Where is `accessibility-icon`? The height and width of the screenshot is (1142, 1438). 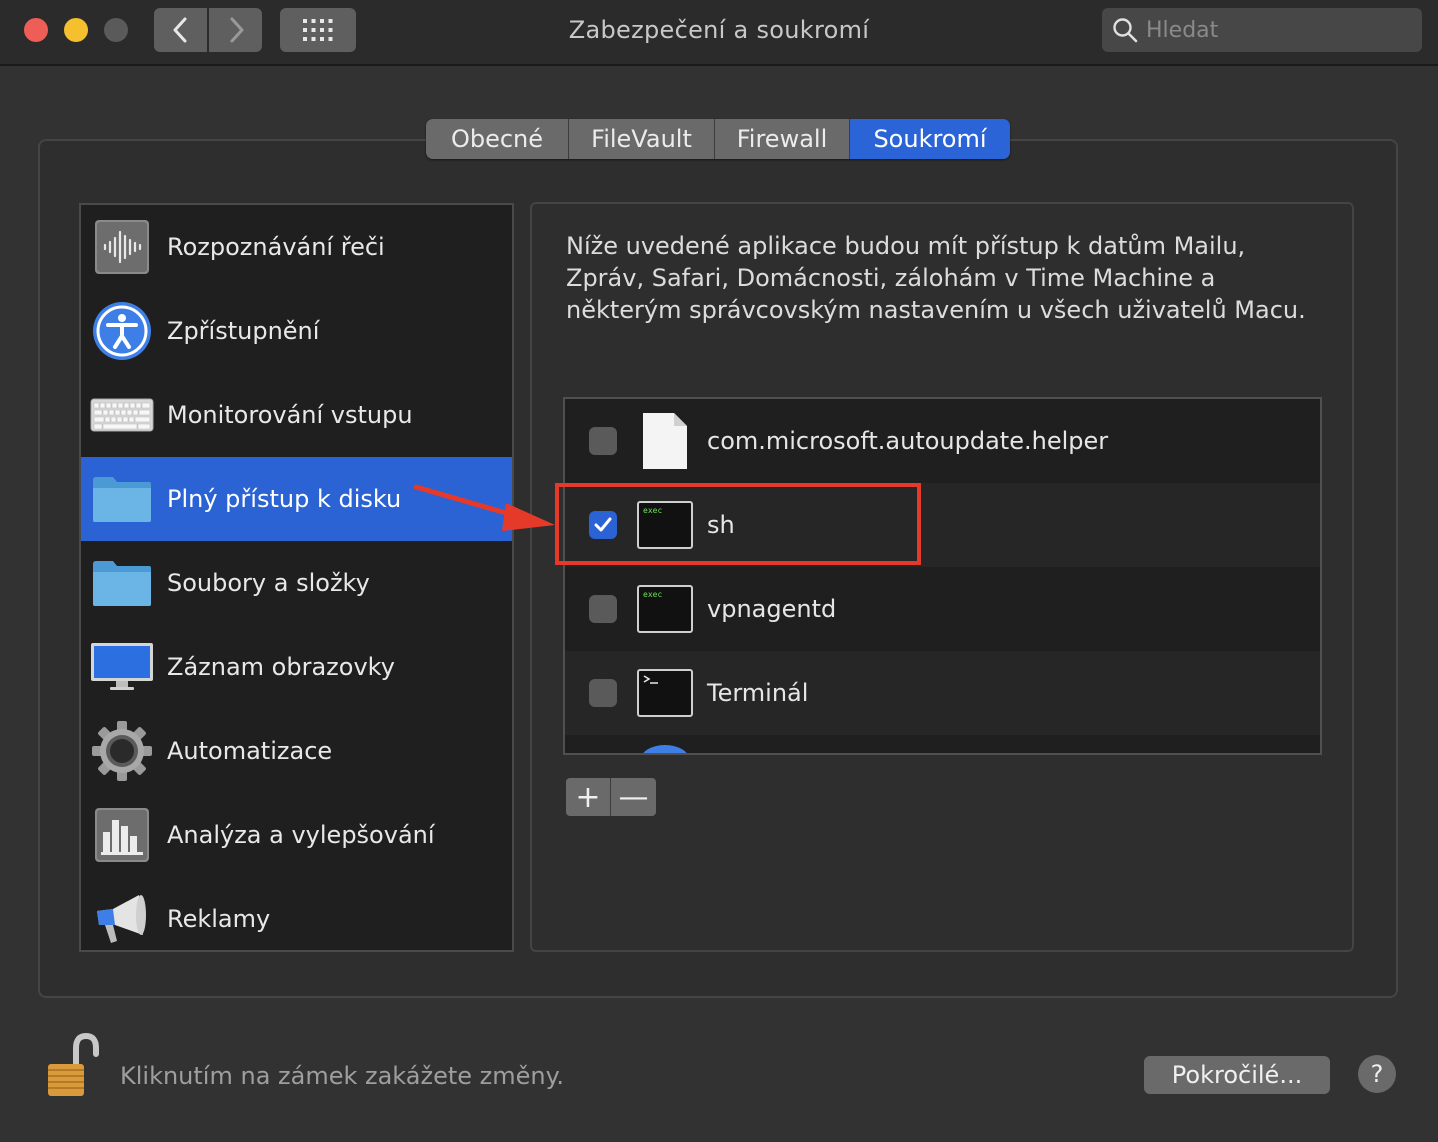
accessibility-icon is located at coordinates (122, 331).